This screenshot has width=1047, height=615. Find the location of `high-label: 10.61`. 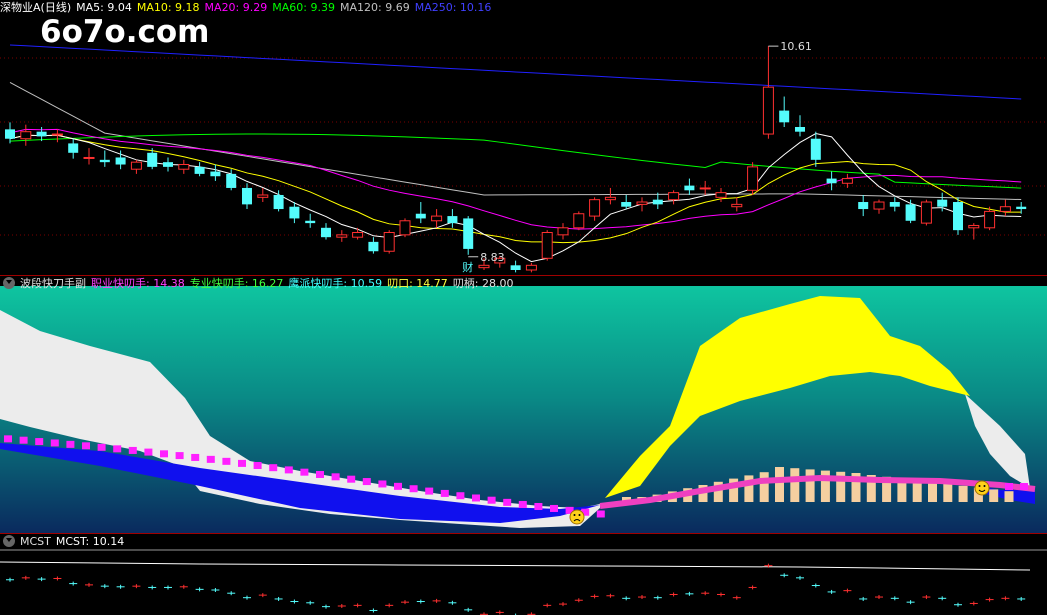

high-label: 10.61 is located at coordinates (796, 46).